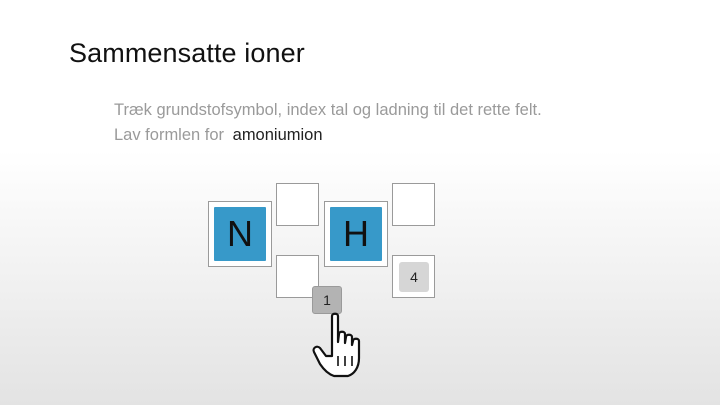 The width and height of the screenshot is (720, 405). I want to click on element-slot-2: H, so click(356, 234).